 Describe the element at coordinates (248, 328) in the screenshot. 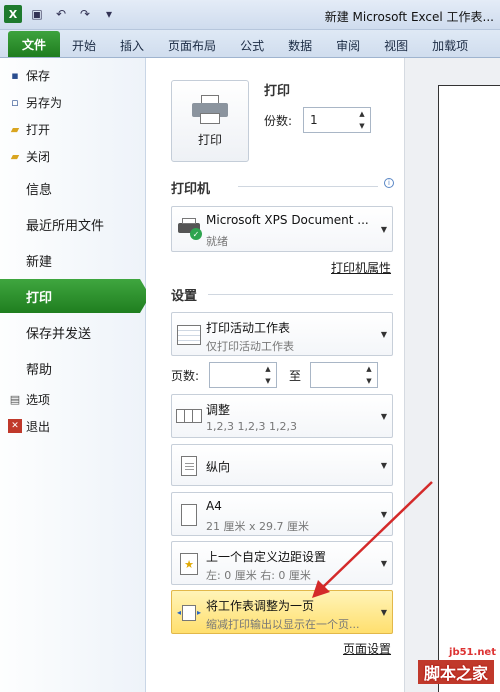

I see `scope-title: 打印活动工作表` at that location.